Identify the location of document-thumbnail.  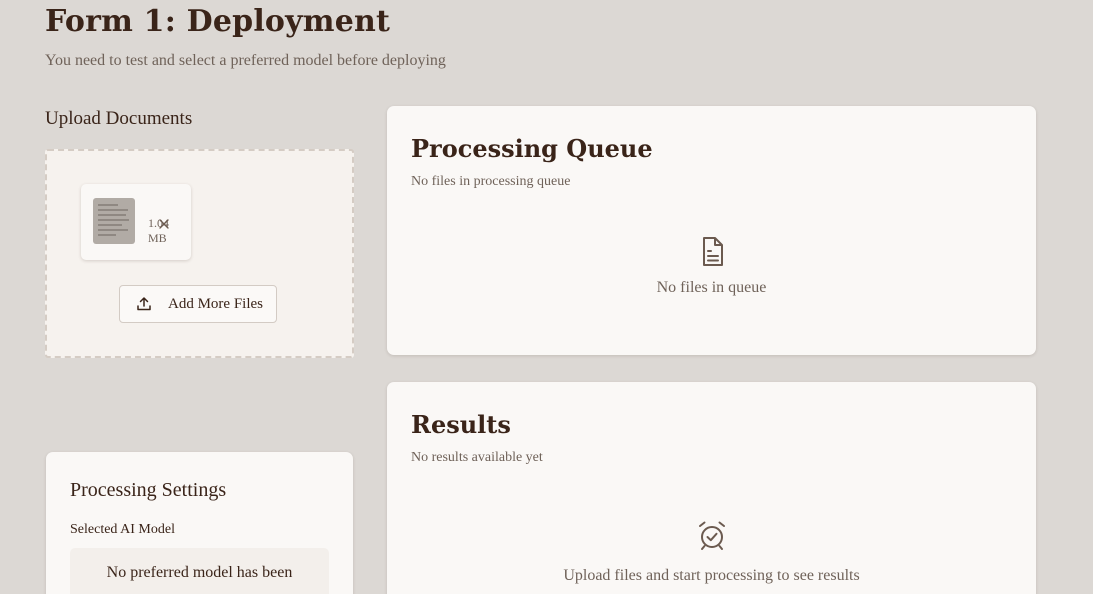
(114, 221).